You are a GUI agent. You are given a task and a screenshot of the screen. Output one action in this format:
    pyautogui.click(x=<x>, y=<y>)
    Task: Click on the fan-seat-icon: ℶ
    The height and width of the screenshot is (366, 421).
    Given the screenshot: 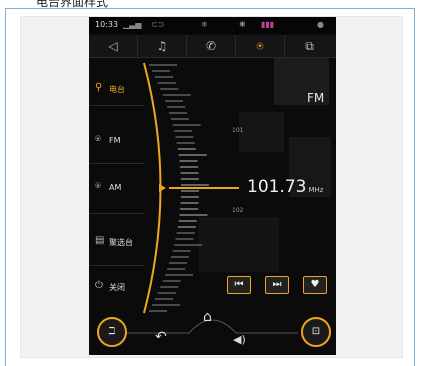 What is the action you would take?
    pyautogui.click(x=112, y=331)
    